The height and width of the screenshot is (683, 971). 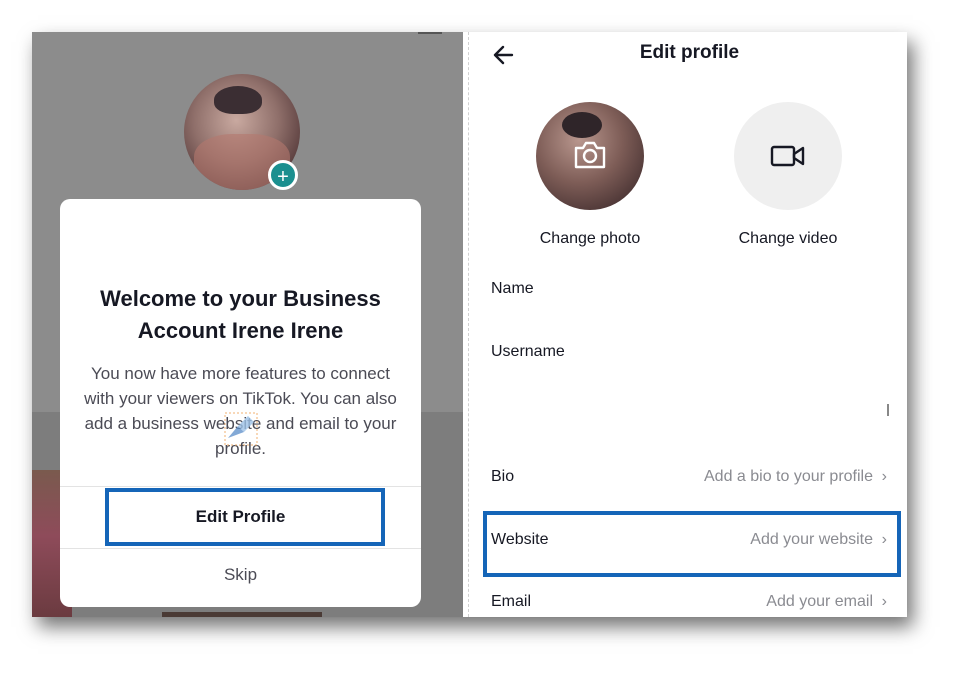 What do you see at coordinates (819, 602) in the screenshot?
I see `email-field-value: Add your email` at bounding box center [819, 602].